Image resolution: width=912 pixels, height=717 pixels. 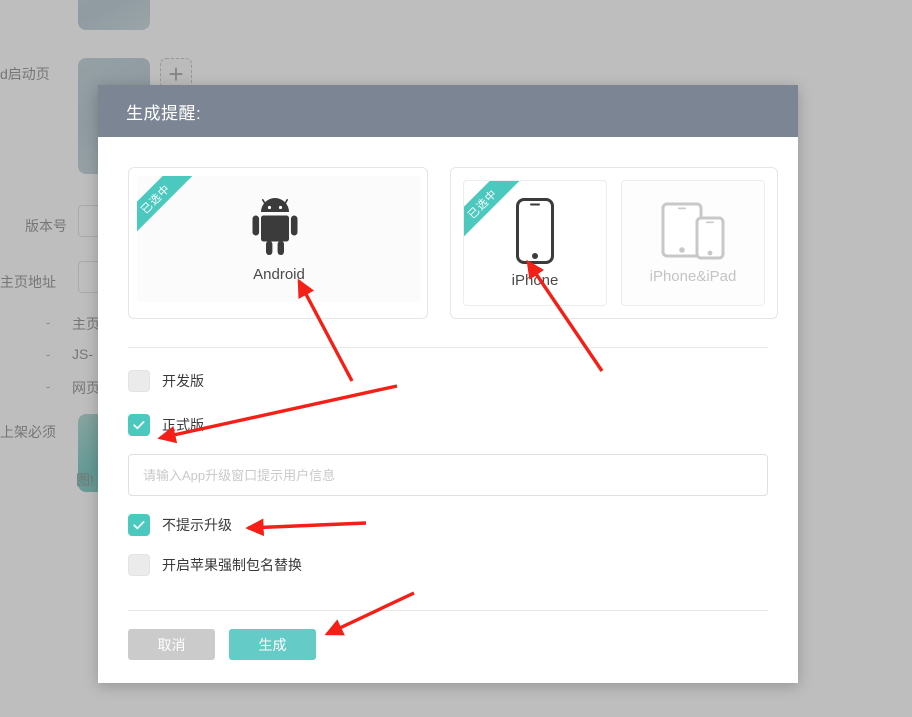 What do you see at coordinates (183, 425) in the screenshot?
I see `option-label-release-build: 正式版` at bounding box center [183, 425].